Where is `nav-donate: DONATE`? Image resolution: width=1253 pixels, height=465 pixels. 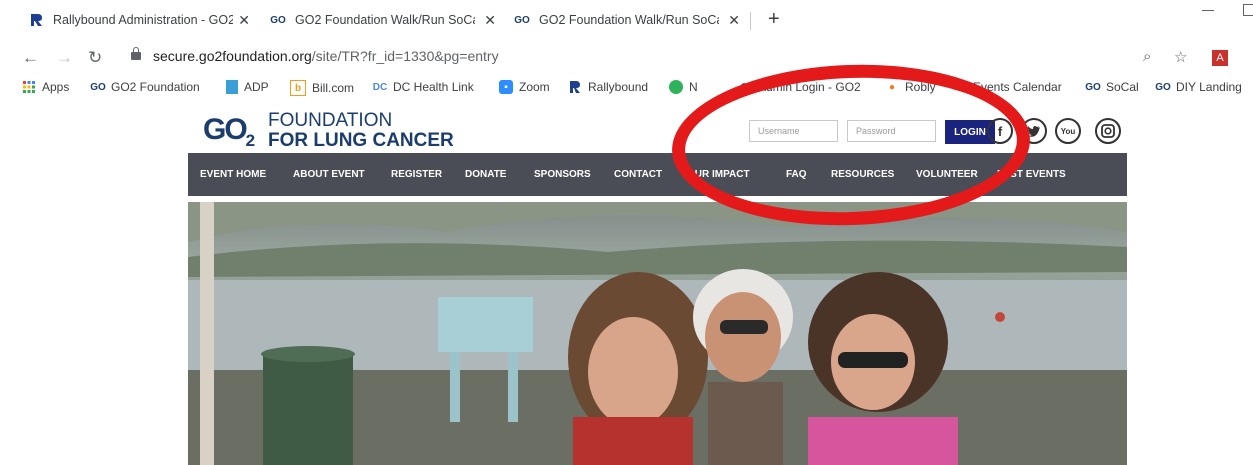 nav-donate: DONATE is located at coordinates (485, 174).